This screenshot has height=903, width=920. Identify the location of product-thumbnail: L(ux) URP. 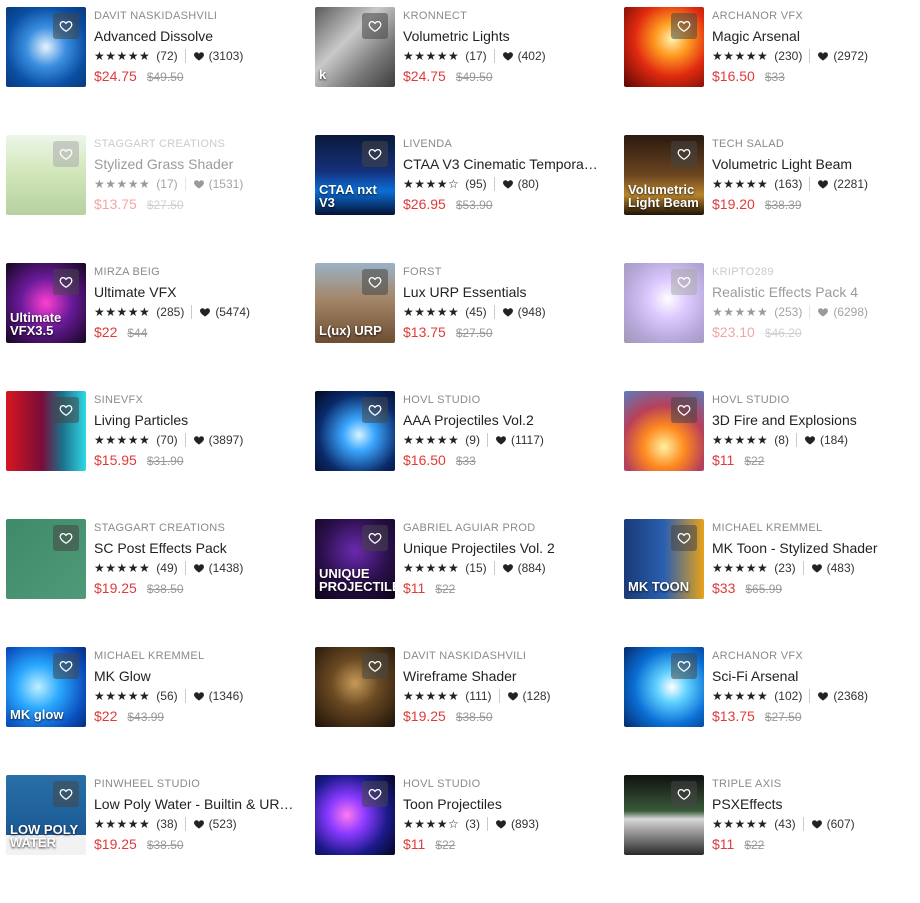
(355, 303).